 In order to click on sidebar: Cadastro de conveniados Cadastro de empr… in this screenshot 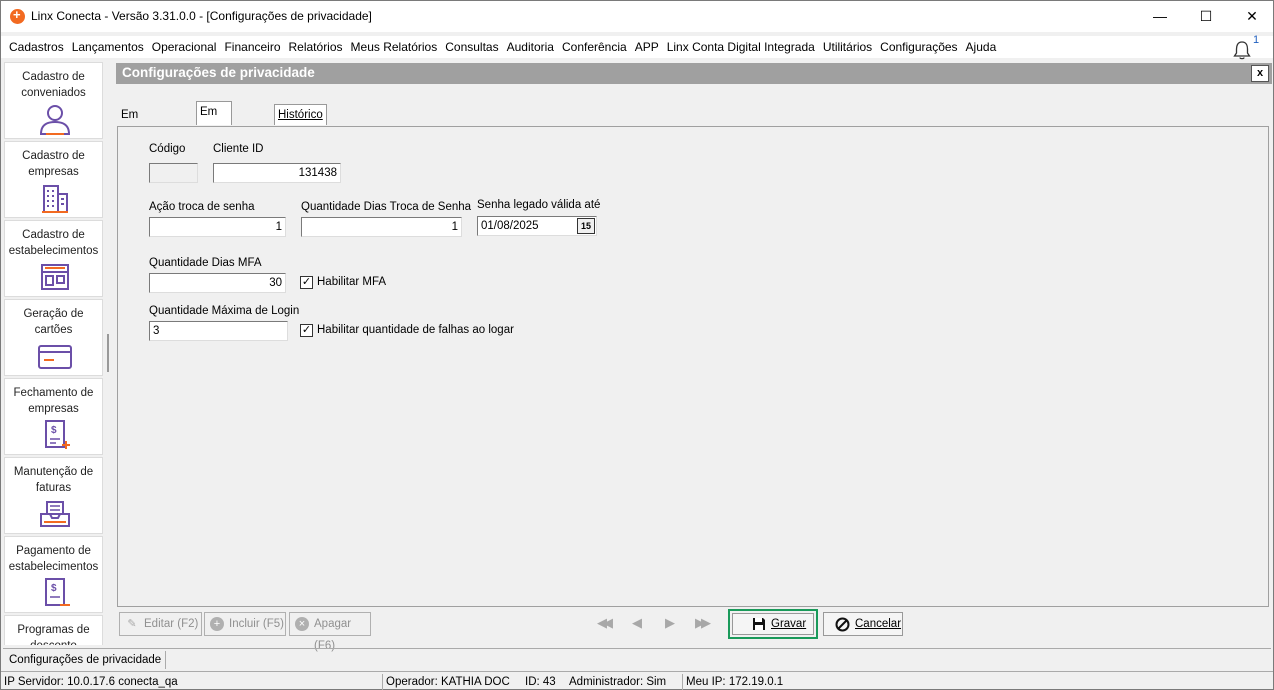, I will do `click(53, 353)`.